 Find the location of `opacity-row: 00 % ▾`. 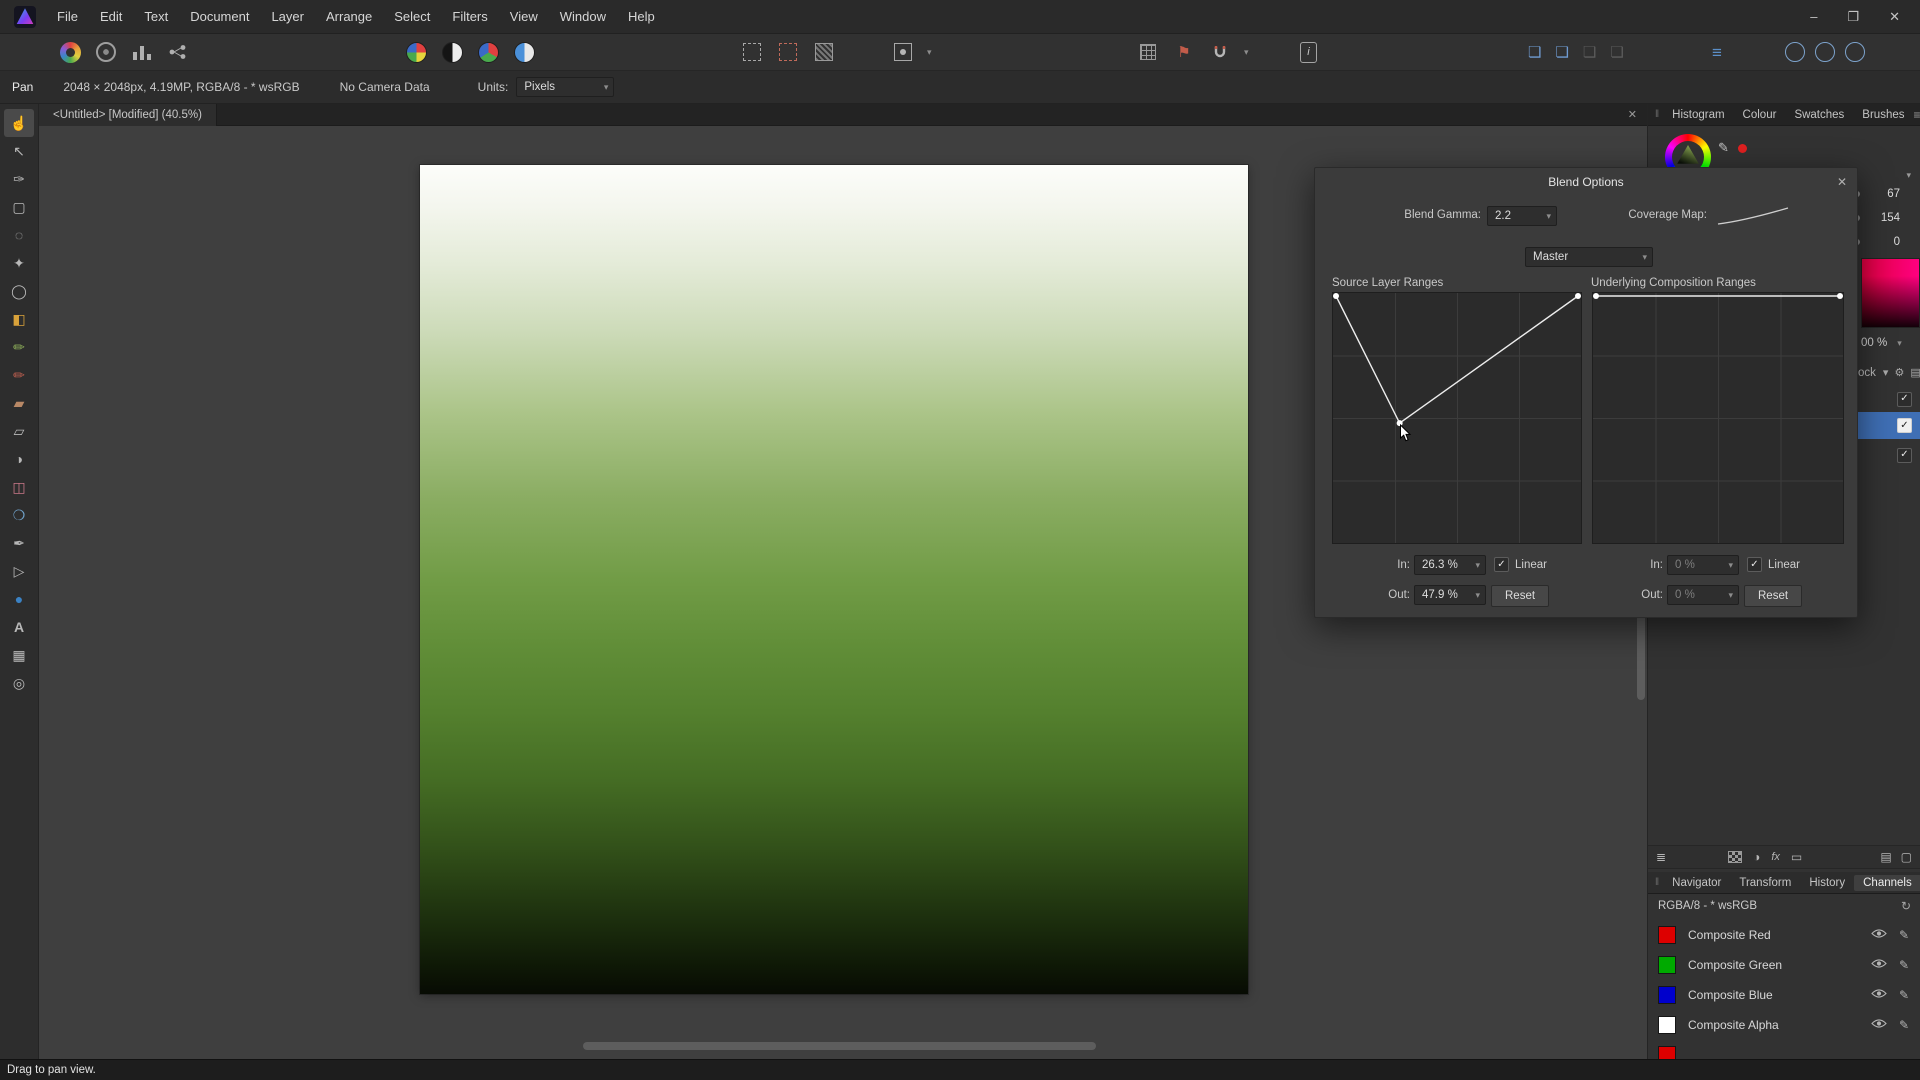

opacity-row: 00 % ▾ is located at coordinates (1881, 343).